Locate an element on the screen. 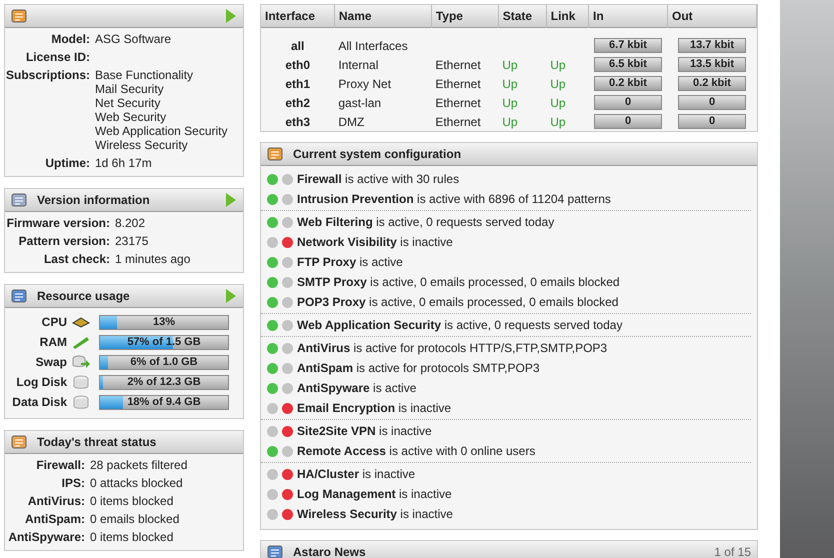 This screenshot has height=558, width=834. panel-title: Astaro News is located at coordinates (330, 551).